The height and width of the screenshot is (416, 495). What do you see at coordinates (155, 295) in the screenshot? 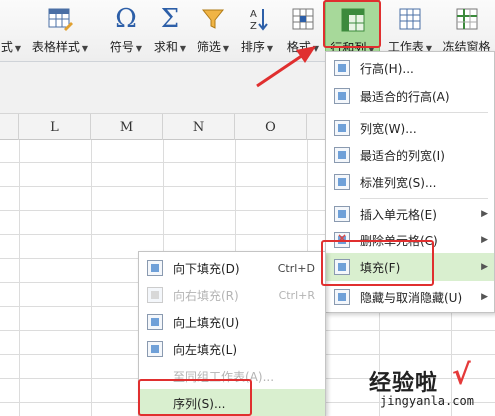
I see `fill-right-icon` at bounding box center [155, 295].